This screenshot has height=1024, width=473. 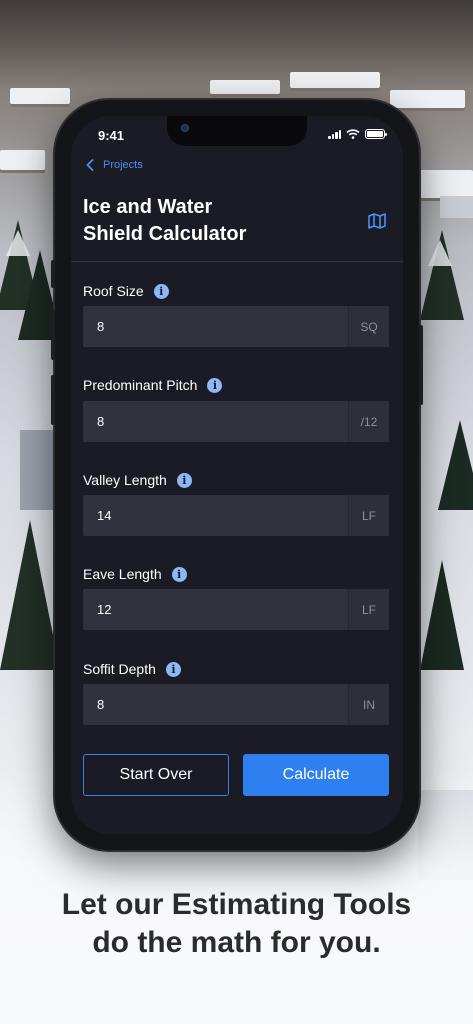 What do you see at coordinates (185, 128) in the screenshot?
I see `camera-icon` at bounding box center [185, 128].